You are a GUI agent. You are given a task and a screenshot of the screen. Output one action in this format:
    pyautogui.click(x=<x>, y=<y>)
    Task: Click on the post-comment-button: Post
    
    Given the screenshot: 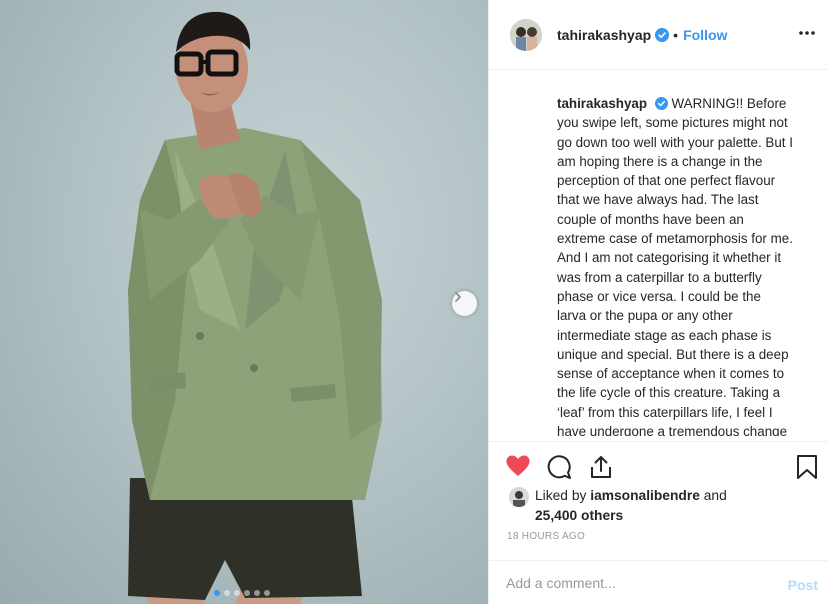 What is the action you would take?
    pyautogui.click(x=803, y=585)
    